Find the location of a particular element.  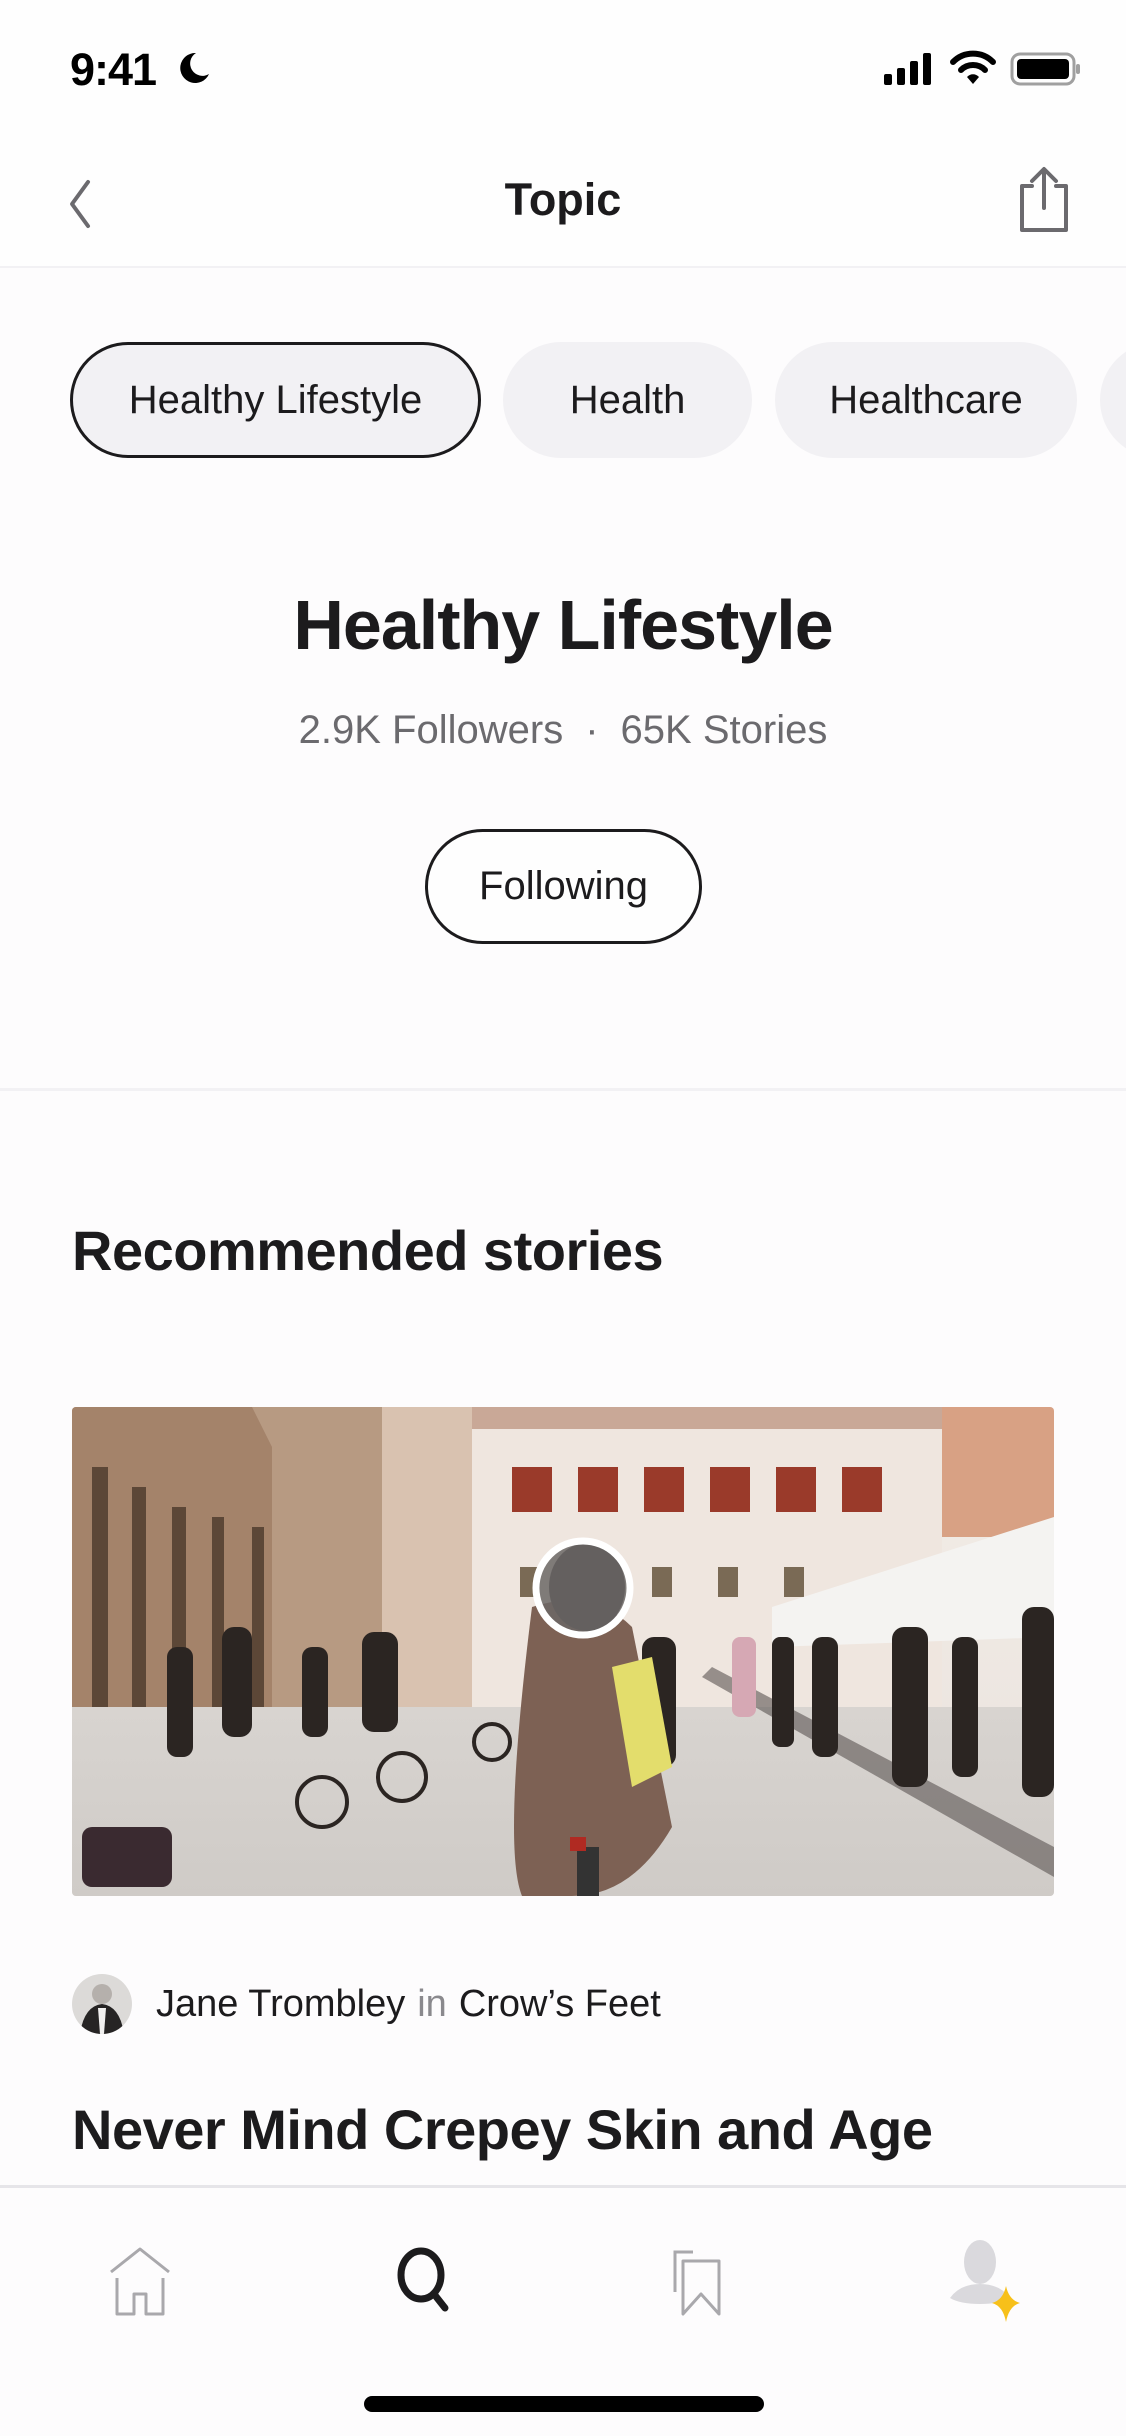

author-row: Jane Trombley in Crow’s Feet is located at coordinates (366, 2004).